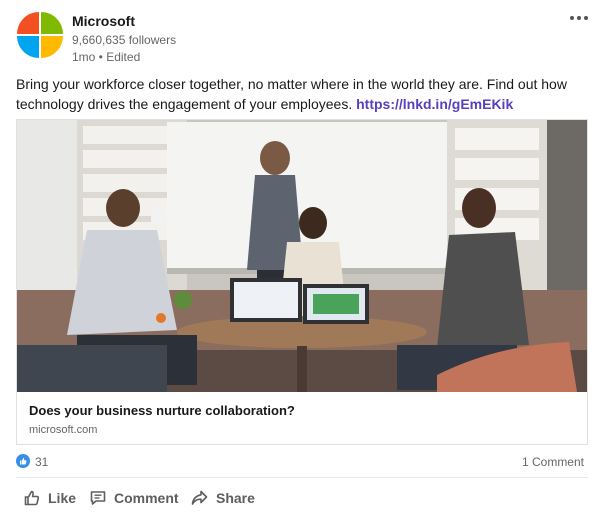 The height and width of the screenshot is (516, 603). I want to click on more-options-button, so click(579, 18).